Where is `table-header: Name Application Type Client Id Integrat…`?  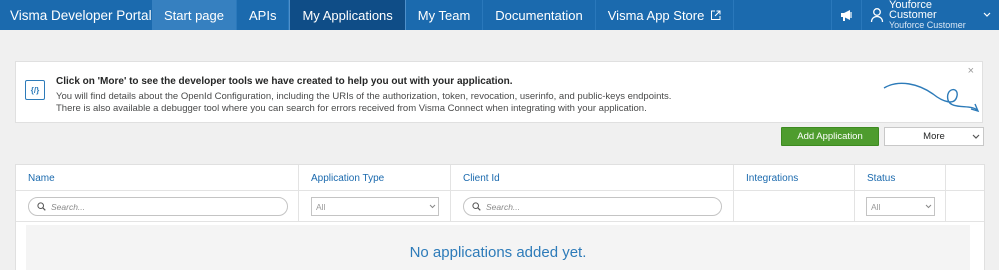
table-header: Name Application Type Client Id Integrat… is located at coordinates (500, 178).